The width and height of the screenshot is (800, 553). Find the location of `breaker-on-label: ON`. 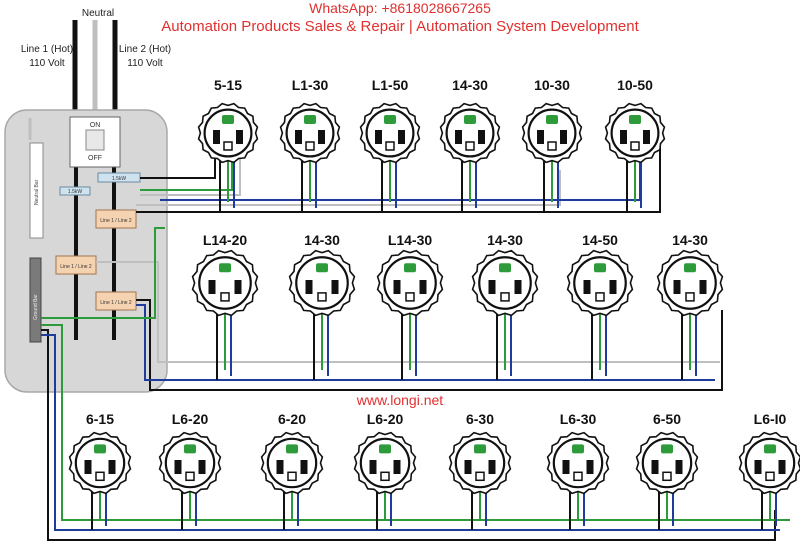

breaker-on-label: ON is located at coordinates (95, 125).